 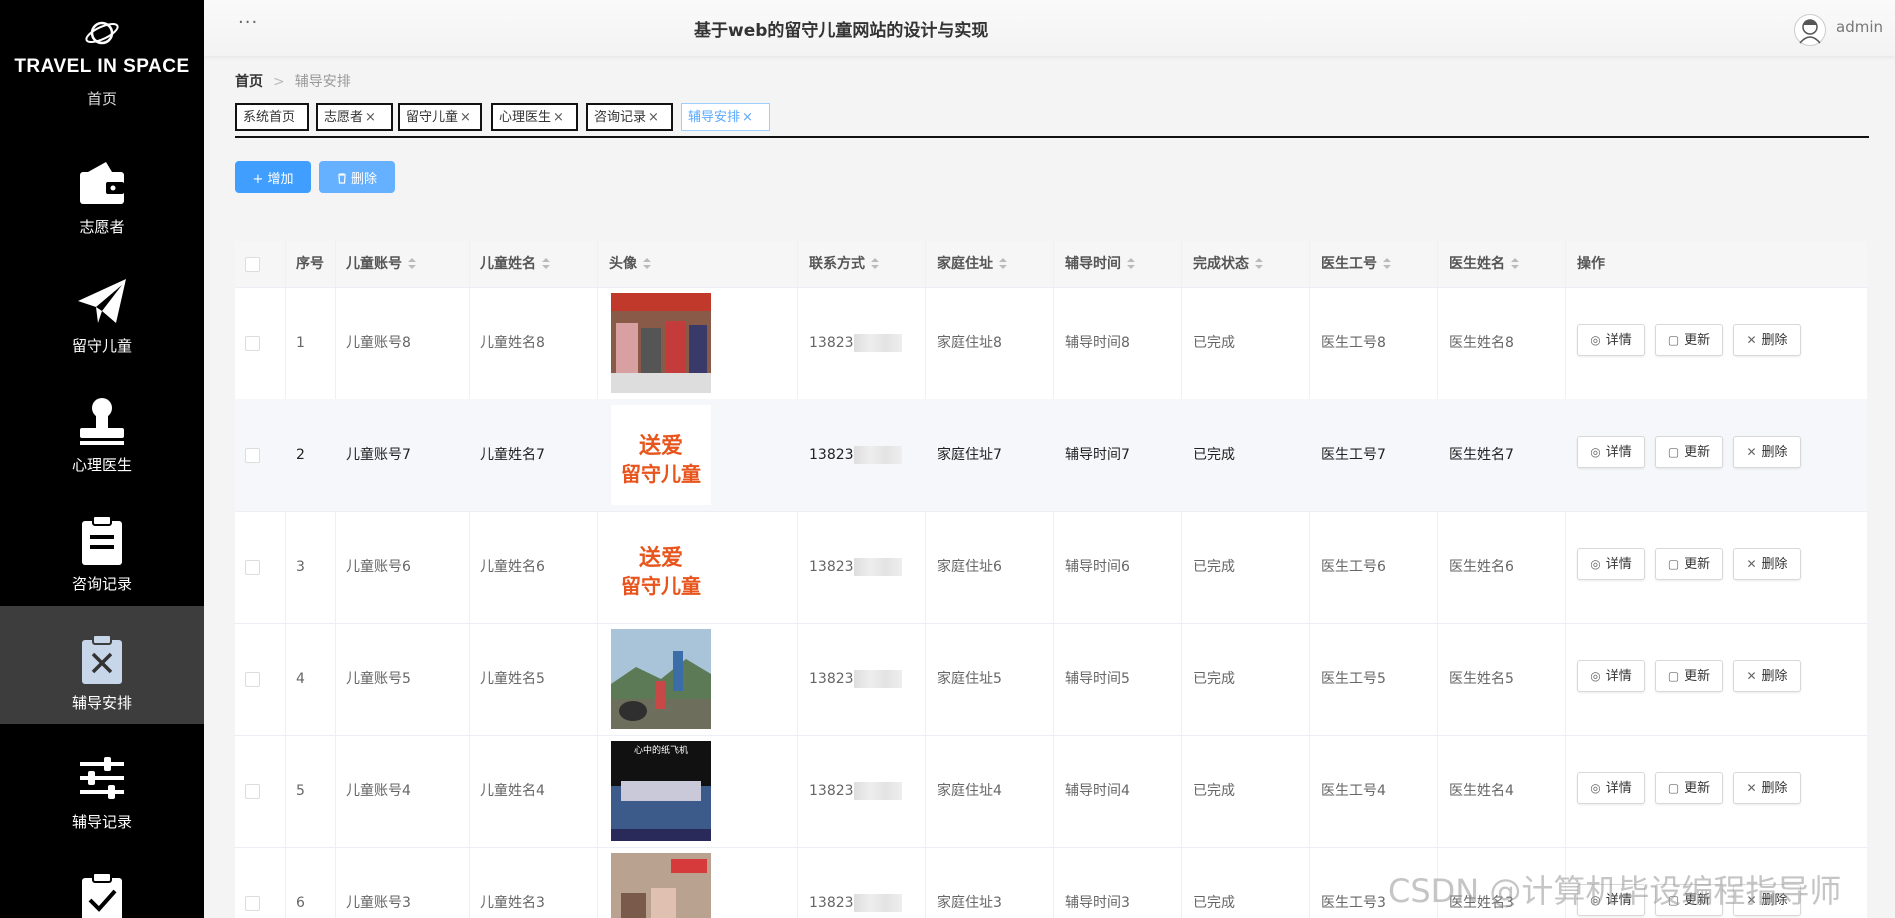 What do you see at coordinates (661, 791) in the screenshot?
I see `avatar-photo-stage: 心中的纸飞机` at bounding box center [661, 791].